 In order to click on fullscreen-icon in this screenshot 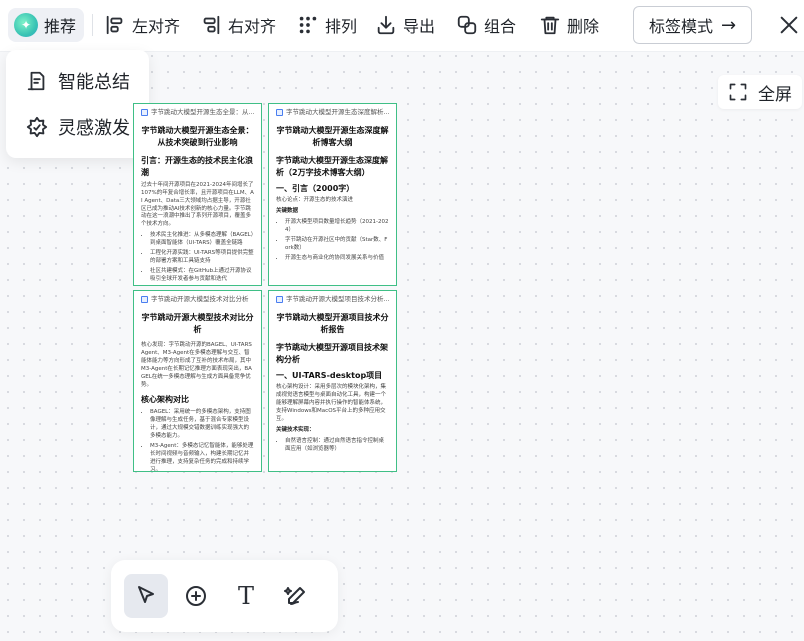, I will do `click(738, 92)`.